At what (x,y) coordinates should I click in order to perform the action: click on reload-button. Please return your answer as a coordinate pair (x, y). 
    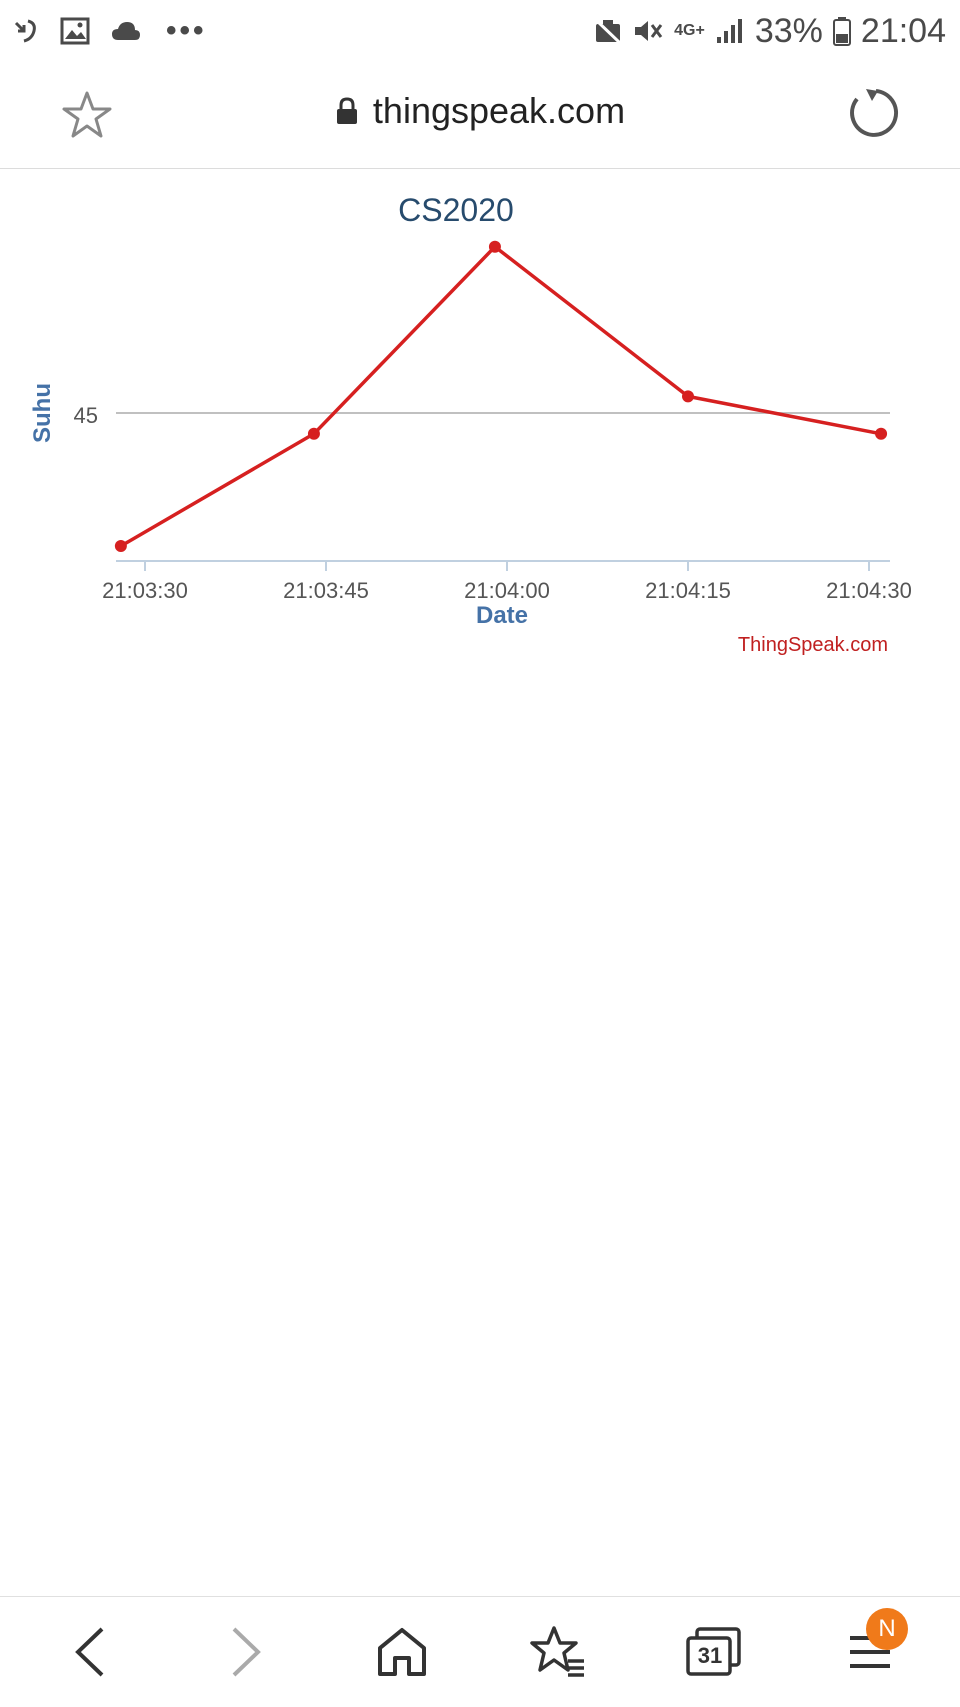
    Looking at the image, I should click on (873, 113).